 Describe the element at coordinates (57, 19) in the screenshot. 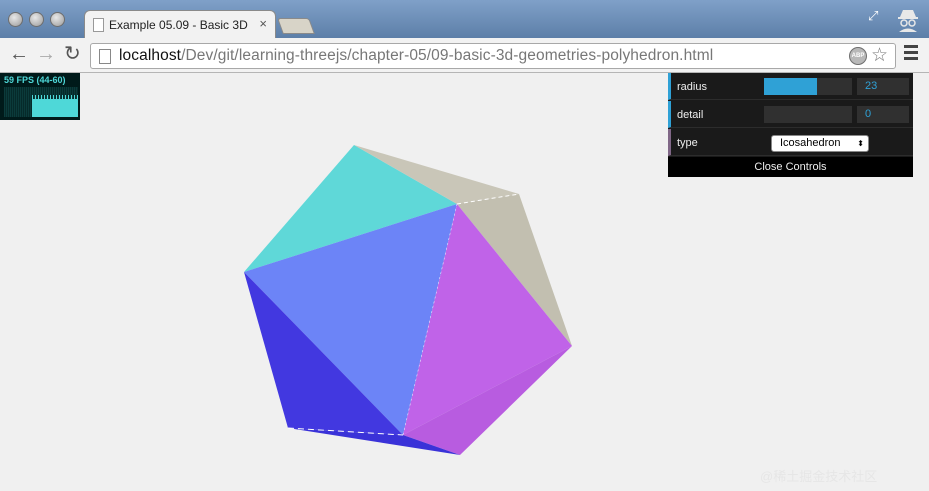

I see `zoom-window-button` at that location.